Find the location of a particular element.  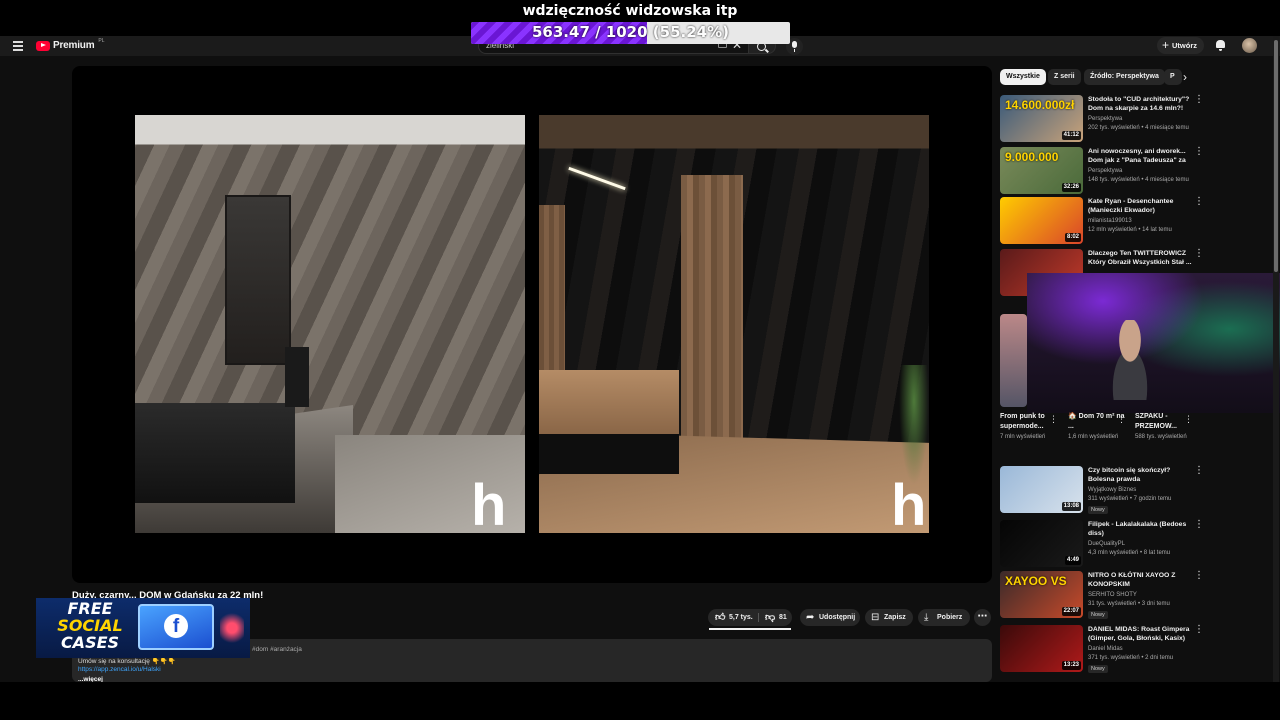

like-count: 5,7 tys. is located at coordinates (741, 617).